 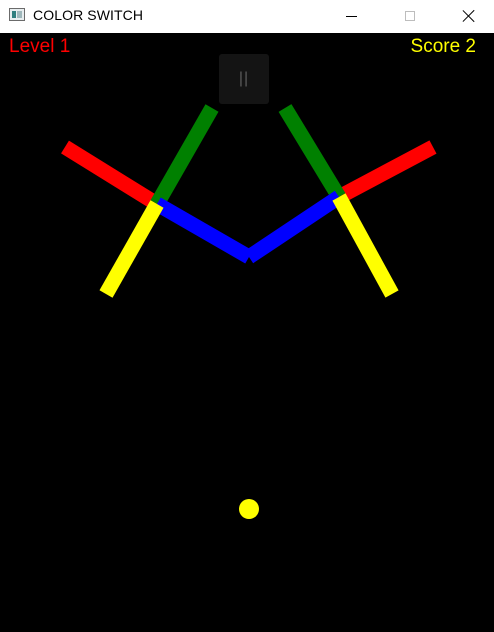 What do you see at coordinates (386, 172) in the screenshot?
I see `obstacle-red-arm-right` at bounding box center [386, 172].